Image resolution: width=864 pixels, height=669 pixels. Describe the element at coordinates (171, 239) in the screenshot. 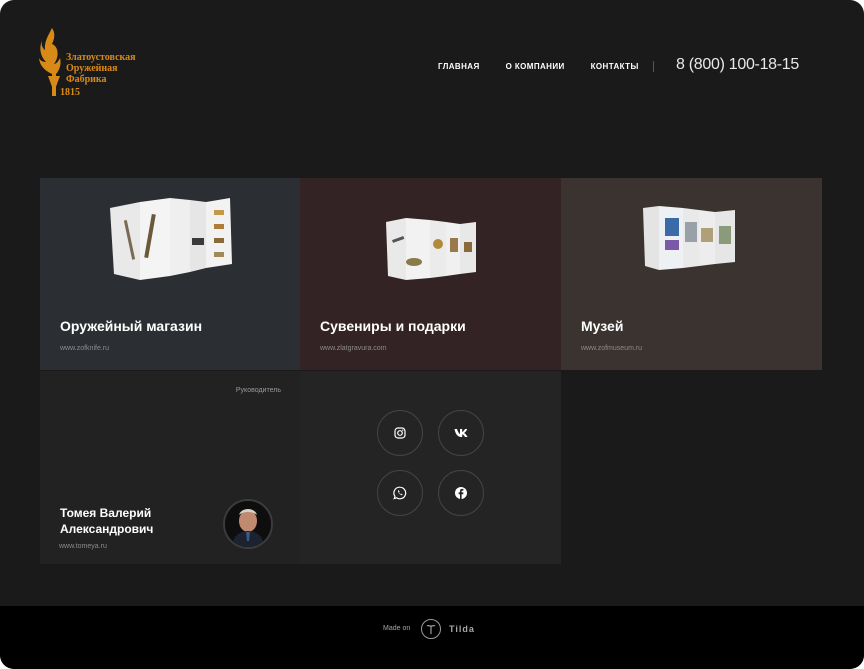

I see `catalog-booklet-image` at that location.